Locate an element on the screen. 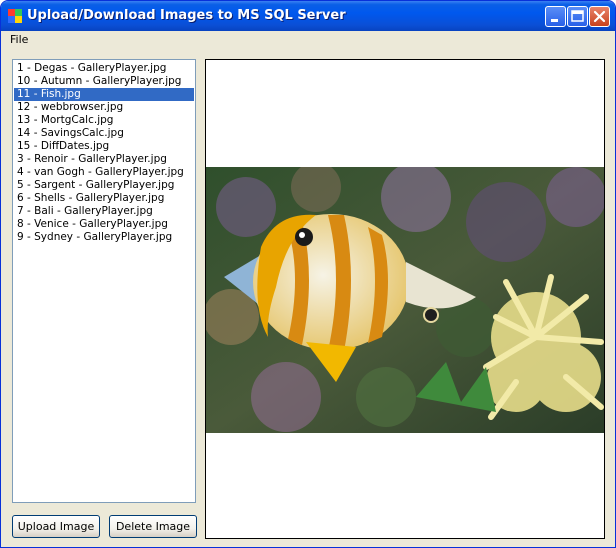  close-button is located at coordinates (599, 16).